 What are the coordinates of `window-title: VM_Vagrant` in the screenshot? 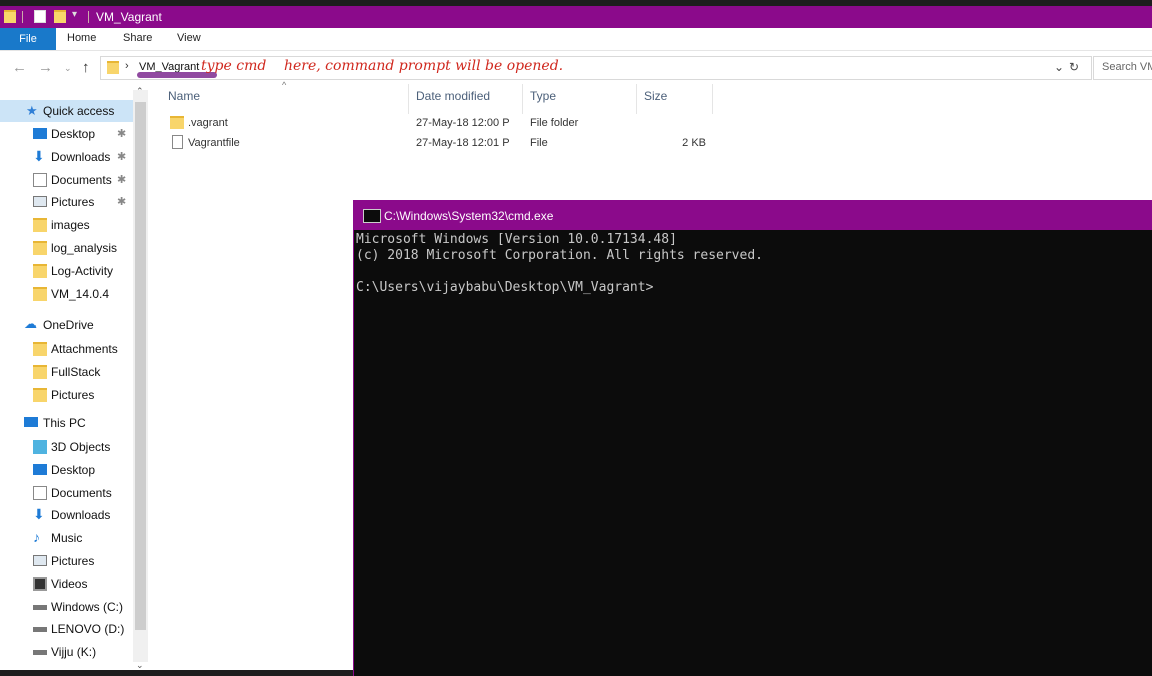 It's located at (129, 17).